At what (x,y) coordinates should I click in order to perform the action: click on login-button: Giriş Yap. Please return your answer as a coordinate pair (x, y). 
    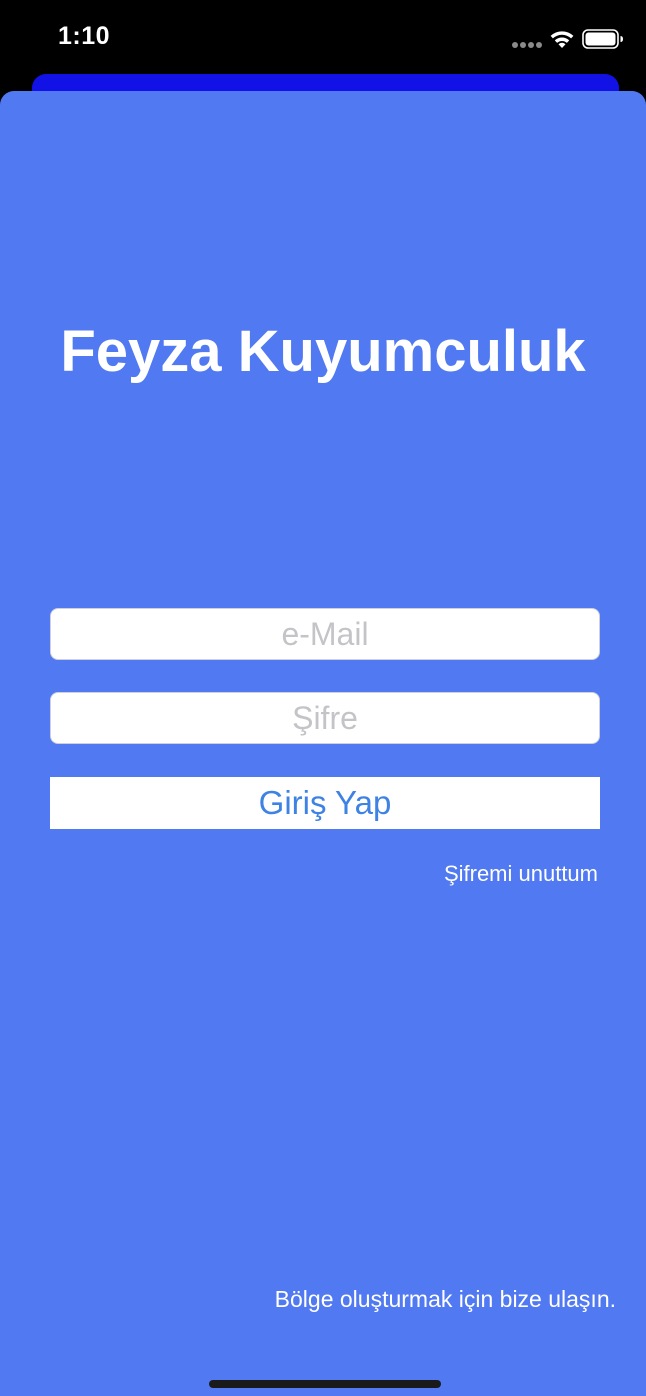
    Looking at the image, I should click on (325, 803).